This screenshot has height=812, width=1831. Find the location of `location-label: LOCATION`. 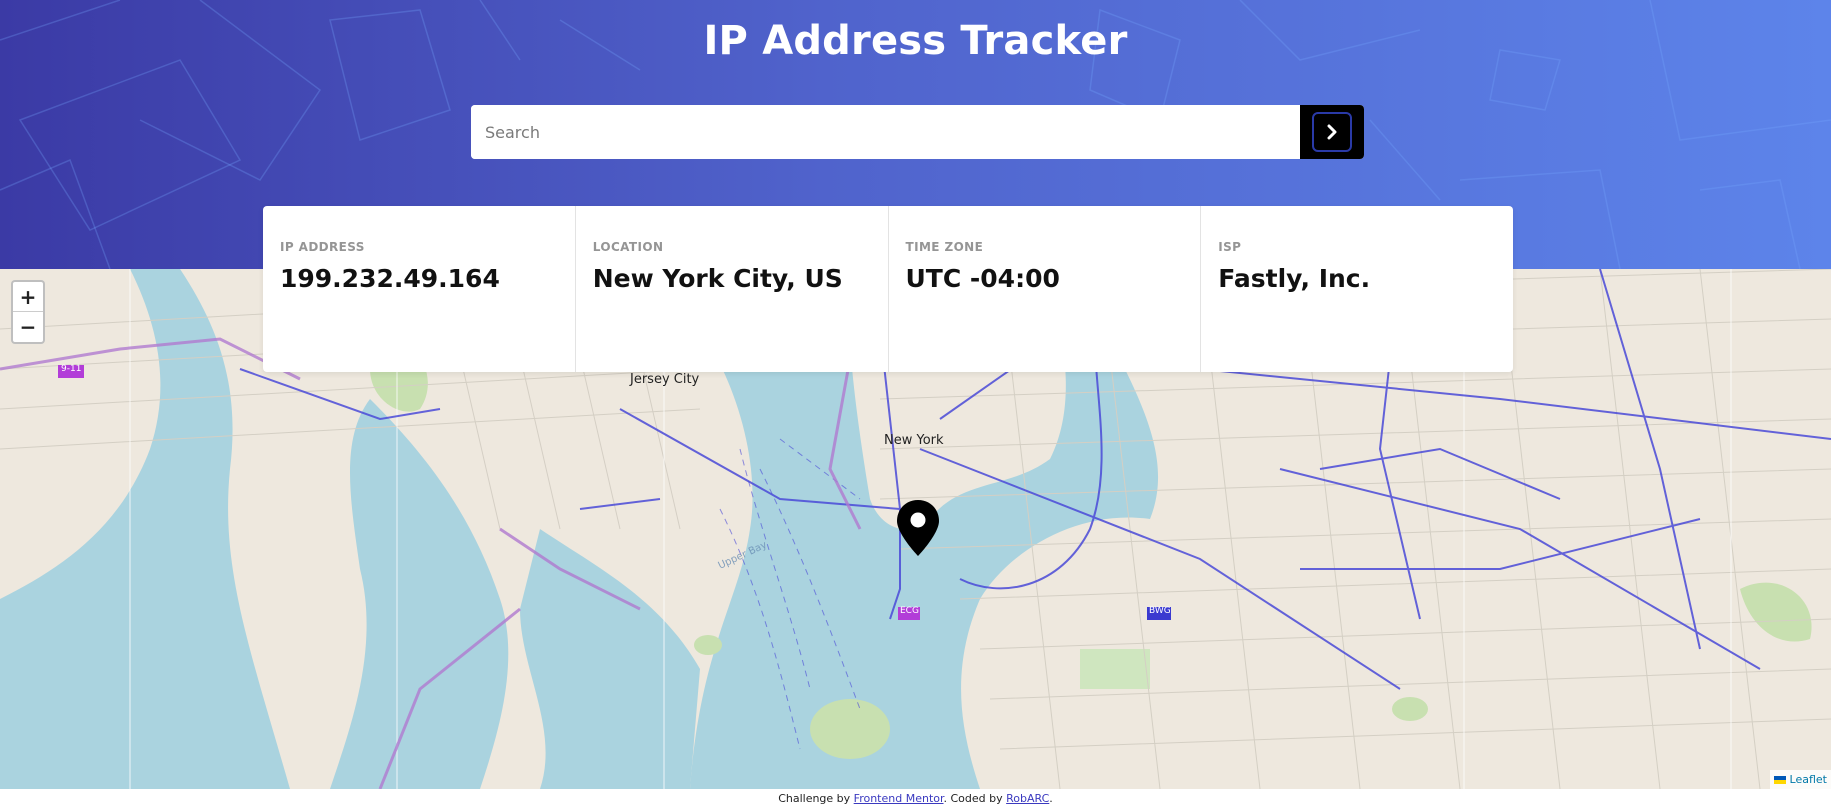

location-label: LOCATION is located at coordinates (628, 247).